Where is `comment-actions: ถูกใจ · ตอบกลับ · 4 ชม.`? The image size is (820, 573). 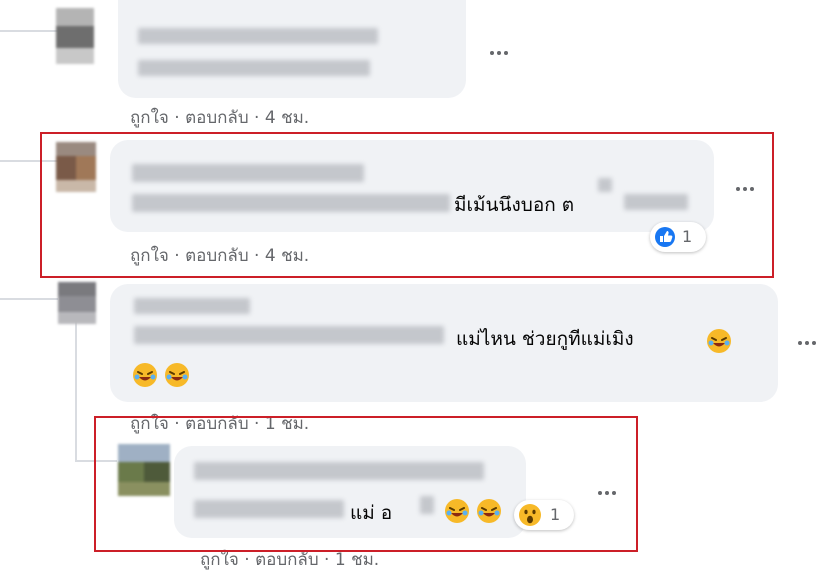
comment-actions: ถูกใจ · ตอบกลับ · 4 ชม. is located at coordinates (219, 117).